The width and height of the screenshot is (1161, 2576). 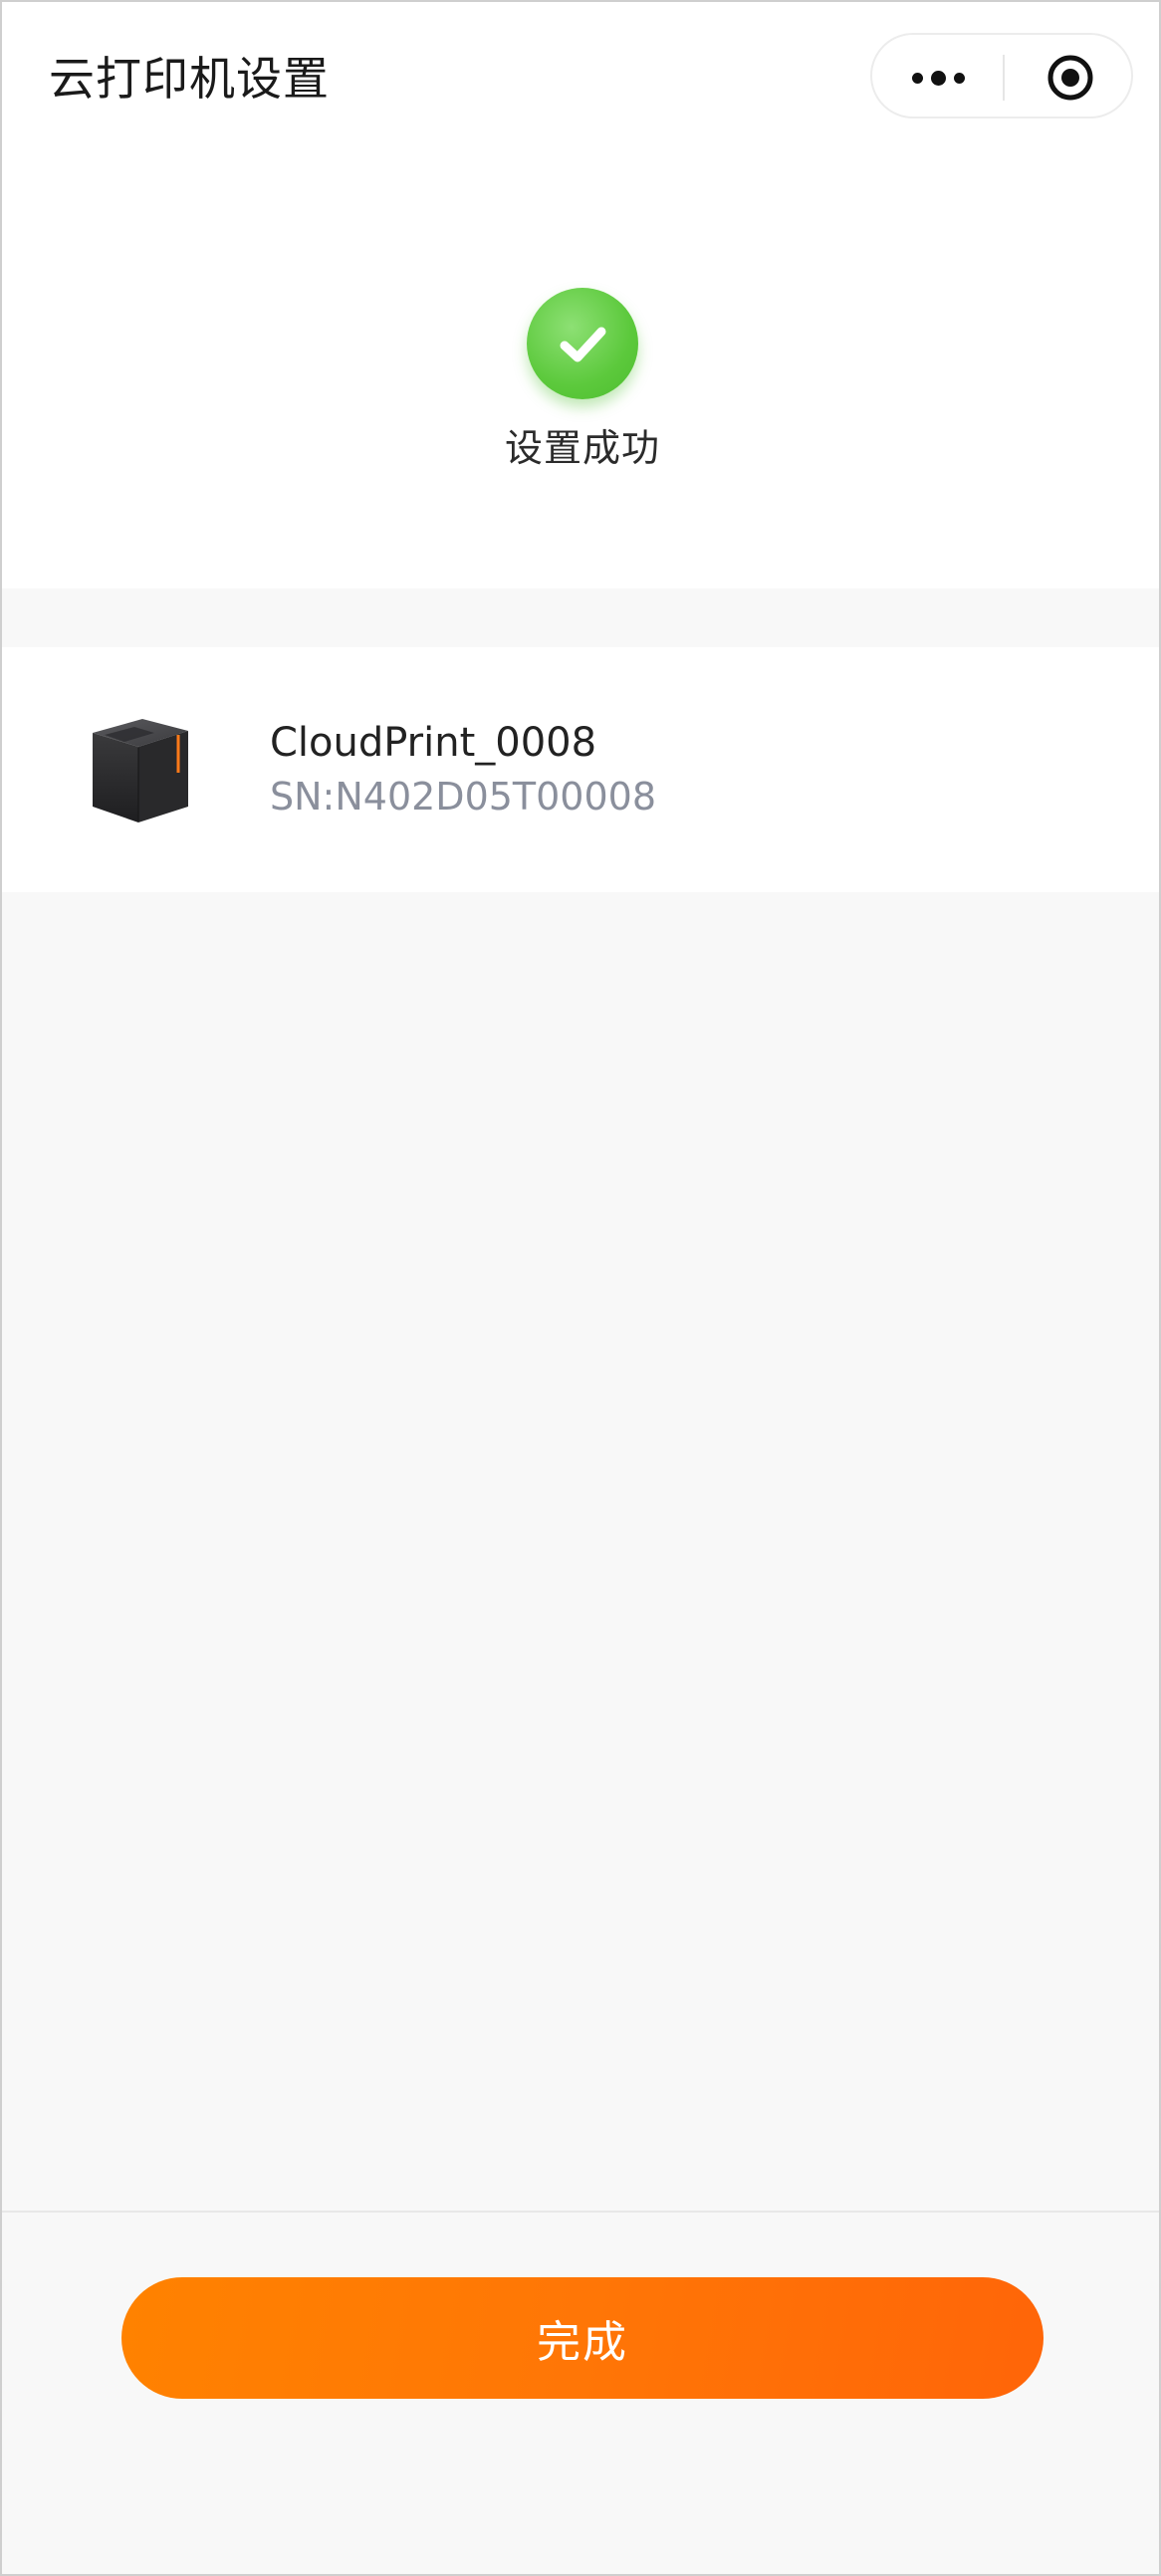 What do you see at coordinates (582, 2338) in the screenshot?
I see `done-button: 完成` at bounding box center [582, 2338].